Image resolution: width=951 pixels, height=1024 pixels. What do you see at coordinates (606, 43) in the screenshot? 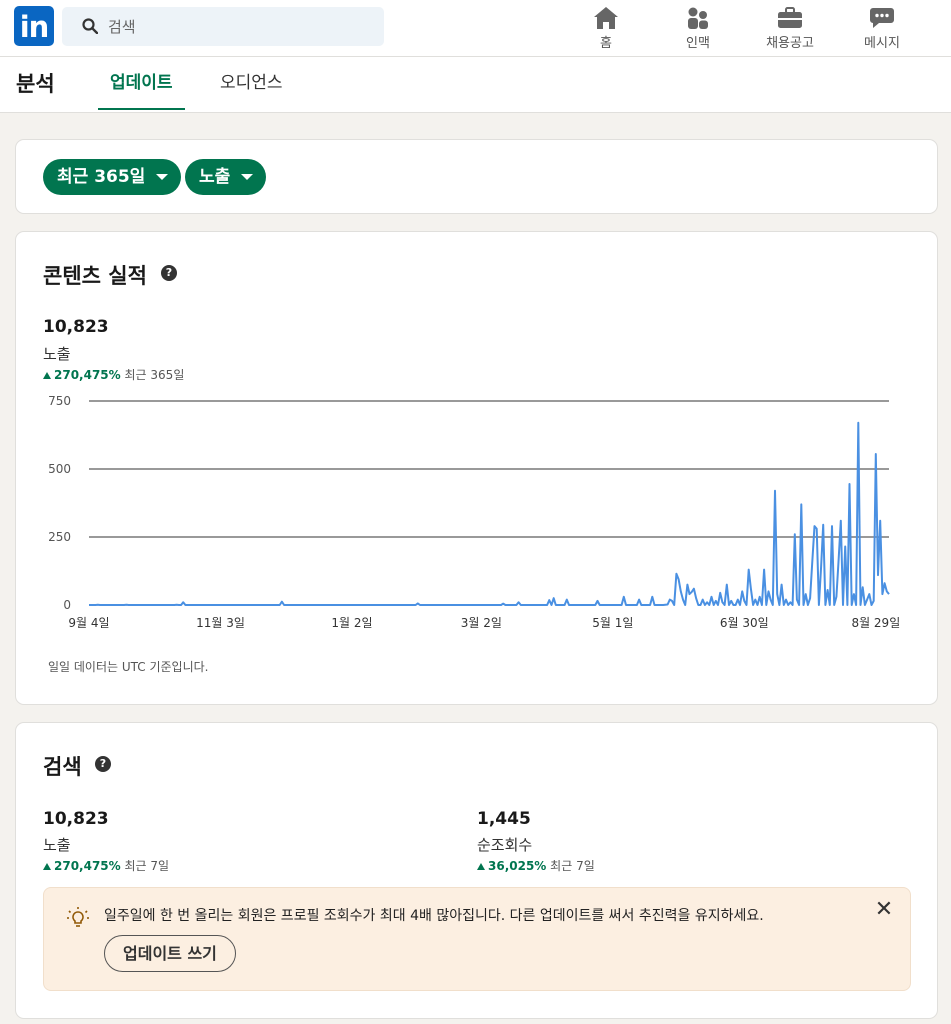
I see `nav-home-label: 홈` at bounding box center [606, 43].